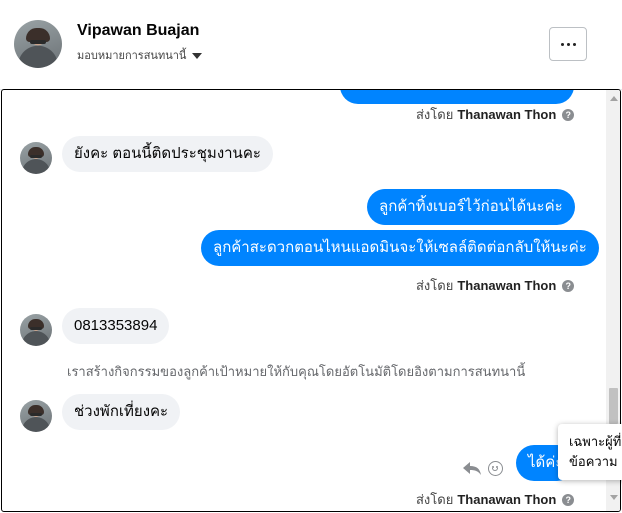 Image resolution: width=622 pixels, height=513 pixels. I want to click on more-horizontal-icon, so click(562, 44).